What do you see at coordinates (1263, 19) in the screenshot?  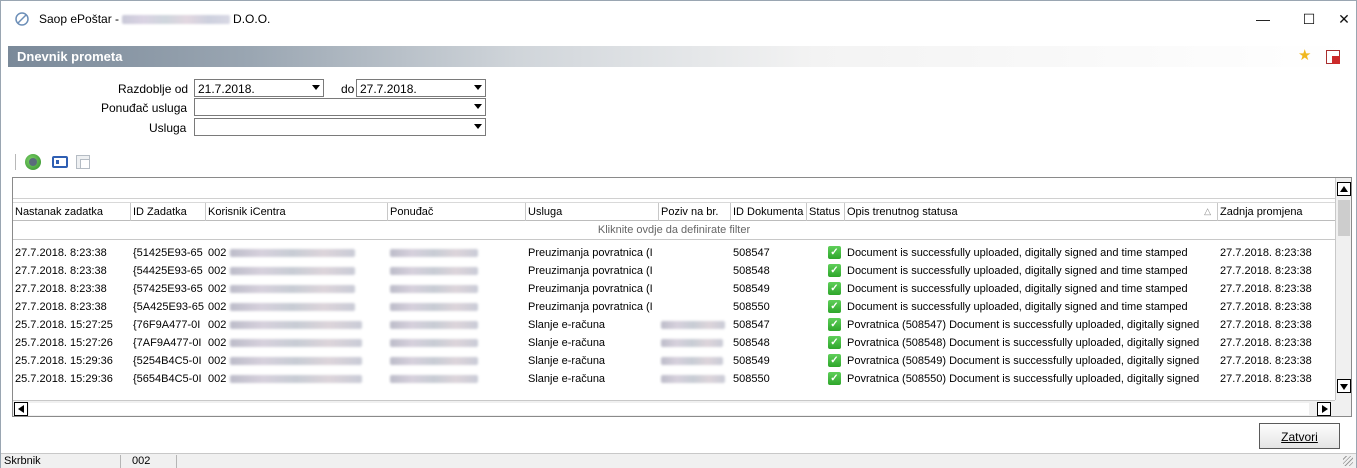 I see `minimize-button: —` at bounding box center [1263, 19].